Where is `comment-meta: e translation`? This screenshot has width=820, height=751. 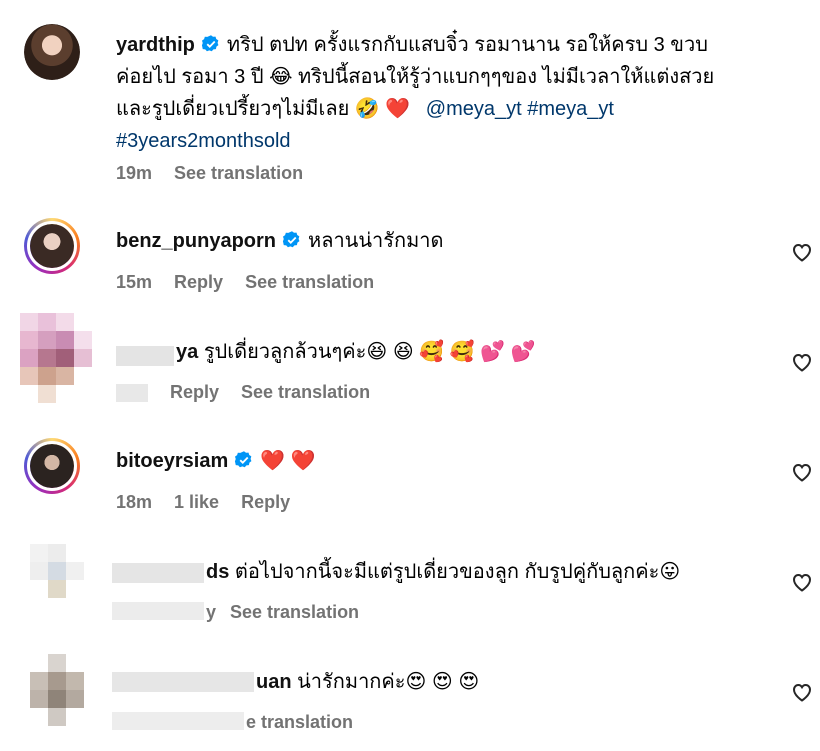
comment-meta: e translation is located at coordinates (310, 722).